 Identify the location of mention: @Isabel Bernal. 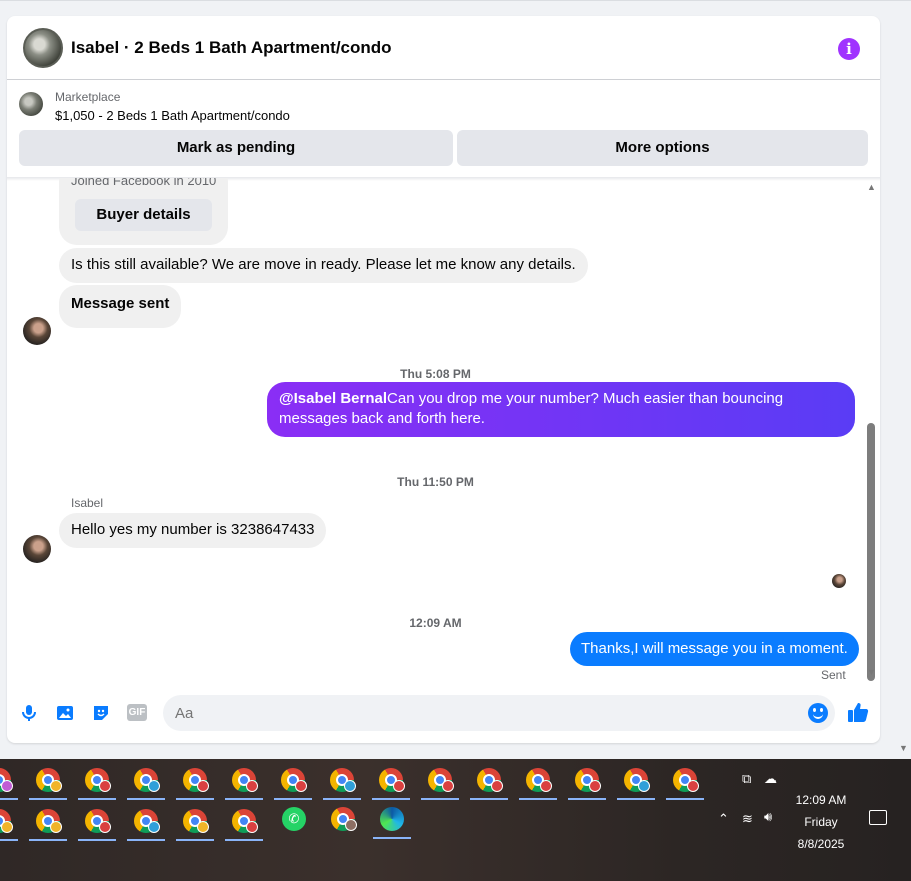
(333, 398).